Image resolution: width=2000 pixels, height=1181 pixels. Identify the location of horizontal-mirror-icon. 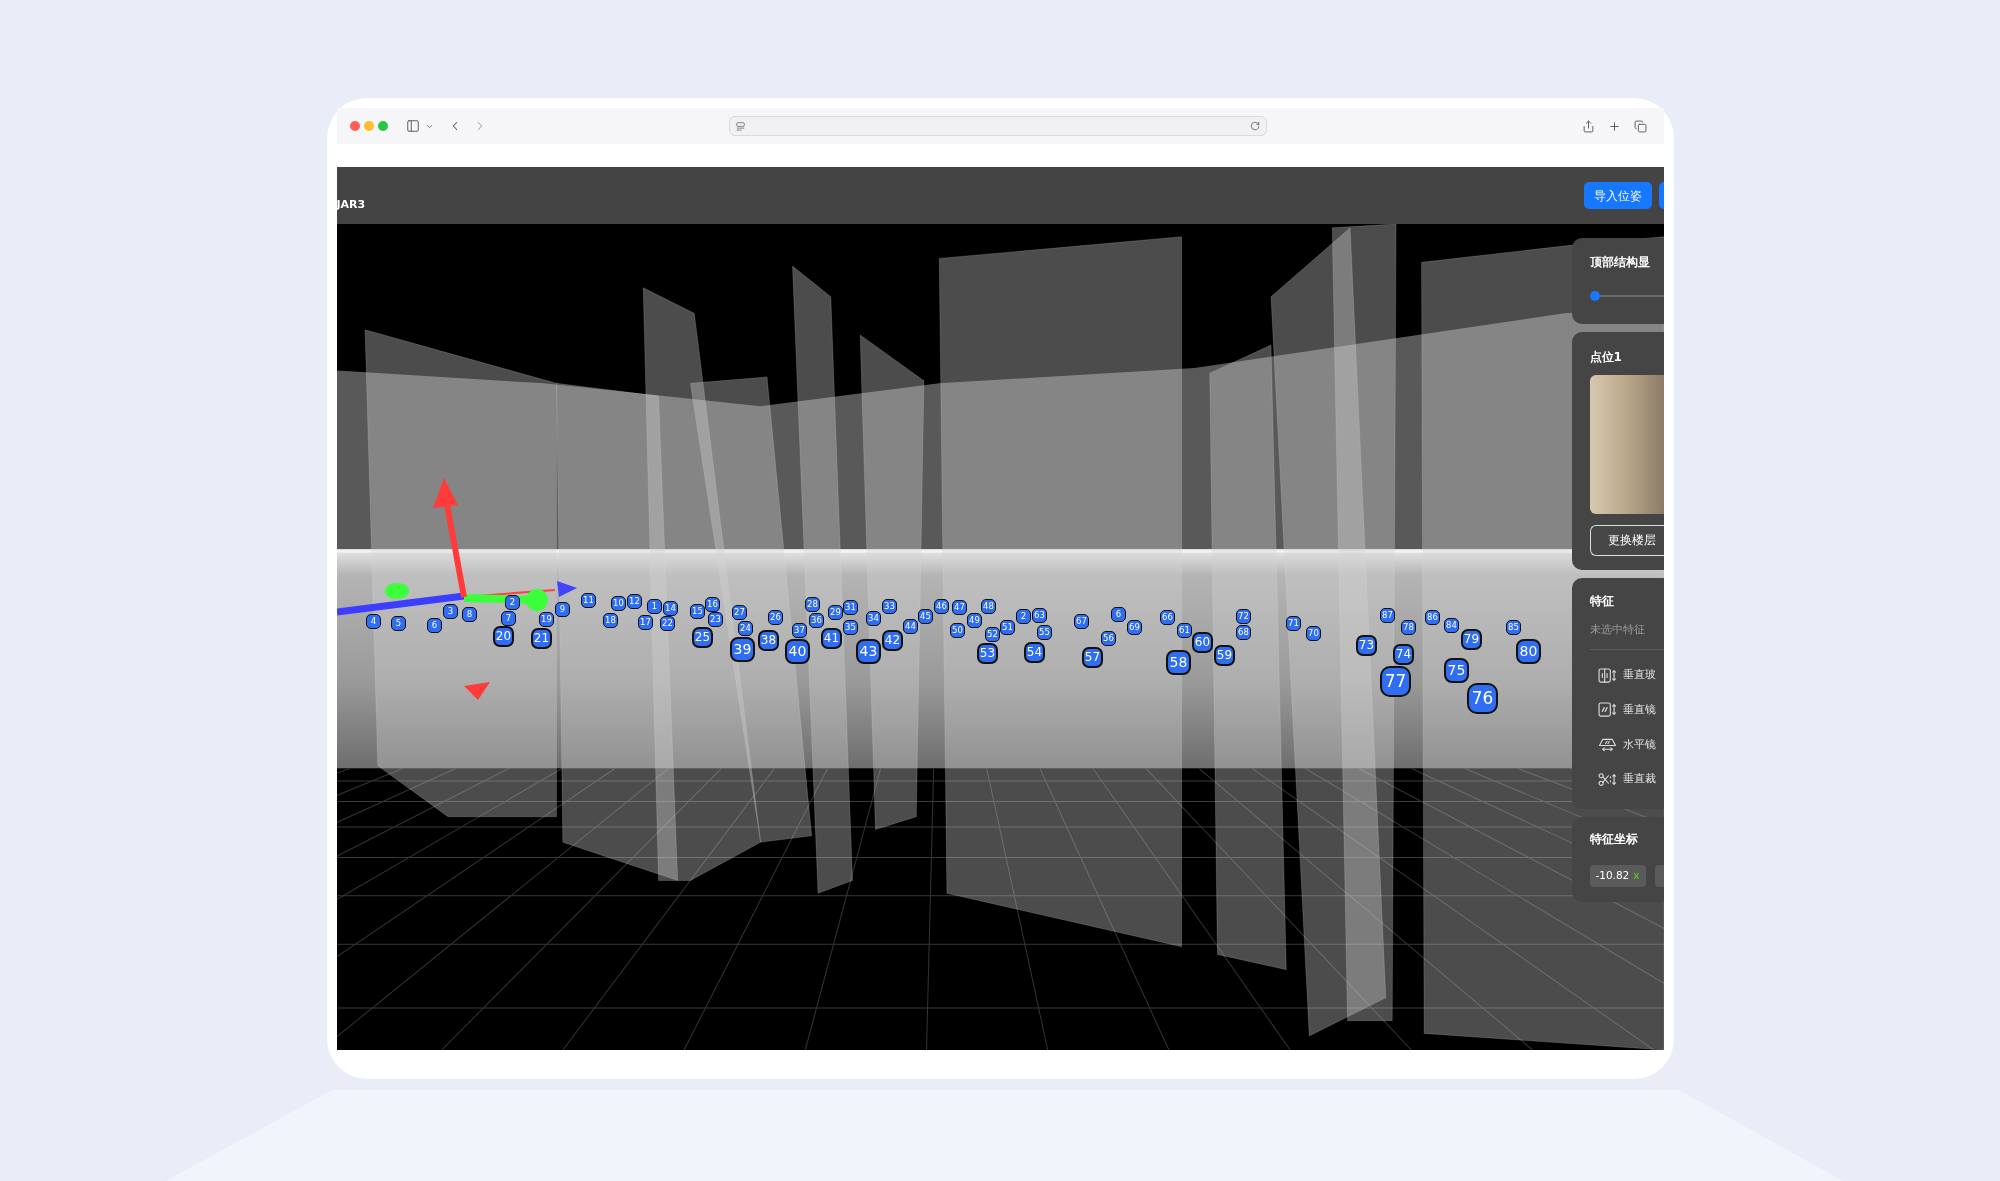
(1607, 744).